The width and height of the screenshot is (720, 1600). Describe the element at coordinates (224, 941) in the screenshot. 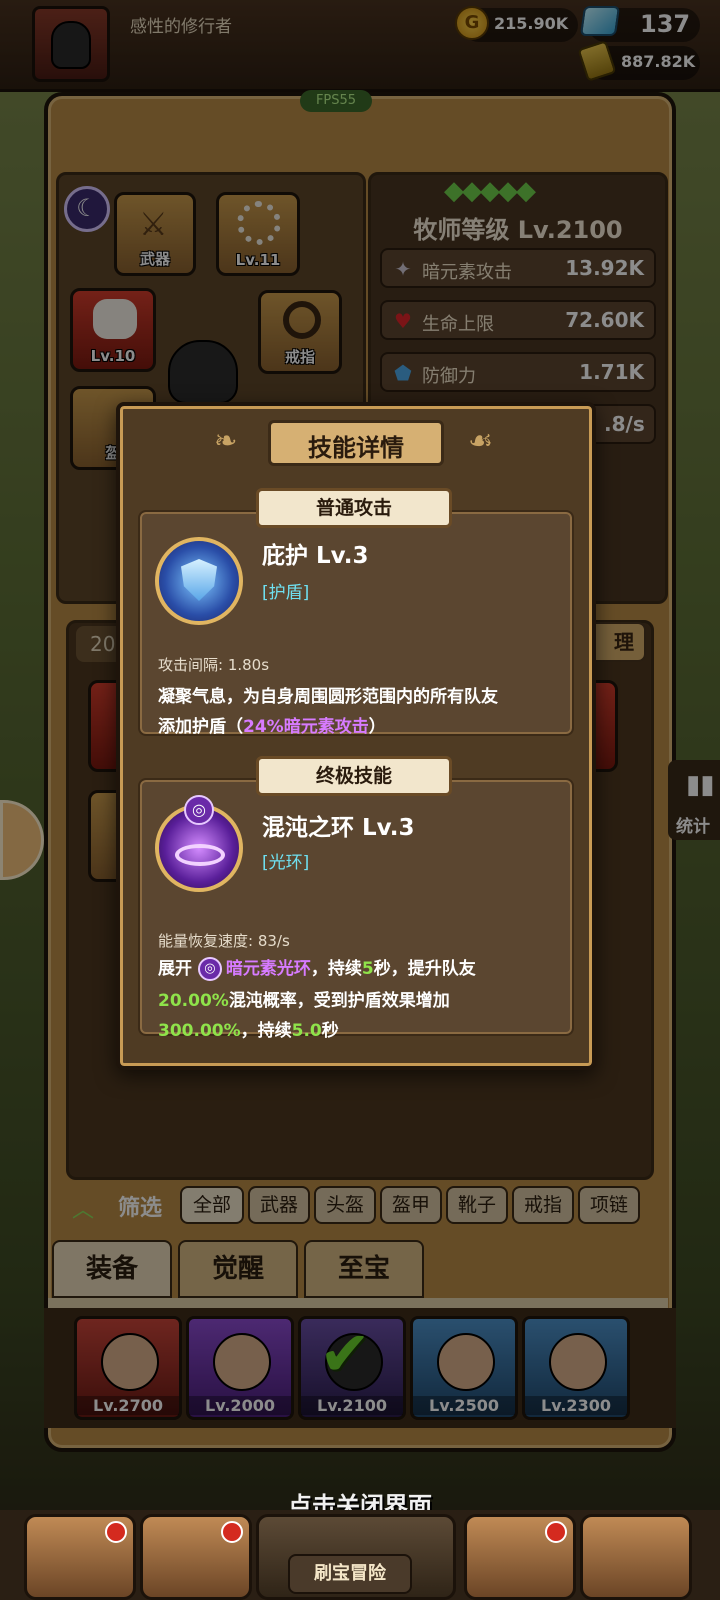

I see `ultimate-skill-energy: 能量恢复速度: 83/s` at that location.